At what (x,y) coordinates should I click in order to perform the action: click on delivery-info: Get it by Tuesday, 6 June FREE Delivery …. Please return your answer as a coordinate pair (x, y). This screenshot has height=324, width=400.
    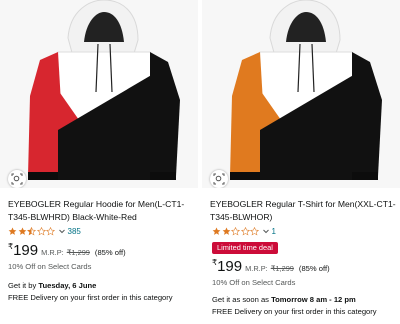
    Looking at the image, I should click on (101, 292).